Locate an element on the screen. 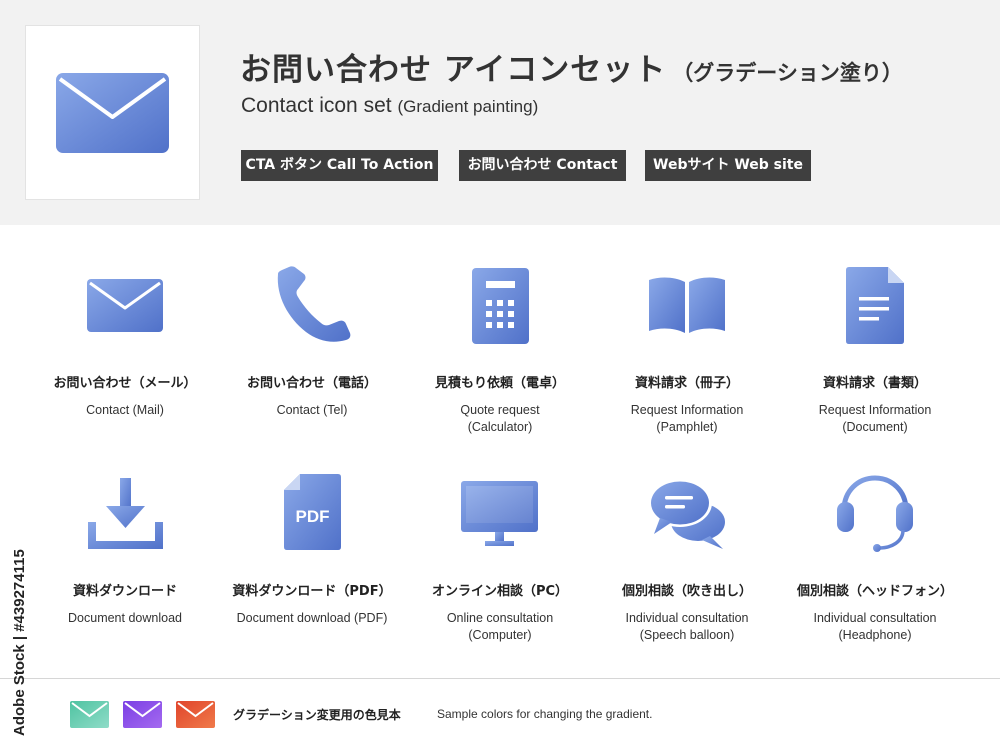 This screenshot has width=1000, height=750. phone-icon is located at coordinates (314, 304).